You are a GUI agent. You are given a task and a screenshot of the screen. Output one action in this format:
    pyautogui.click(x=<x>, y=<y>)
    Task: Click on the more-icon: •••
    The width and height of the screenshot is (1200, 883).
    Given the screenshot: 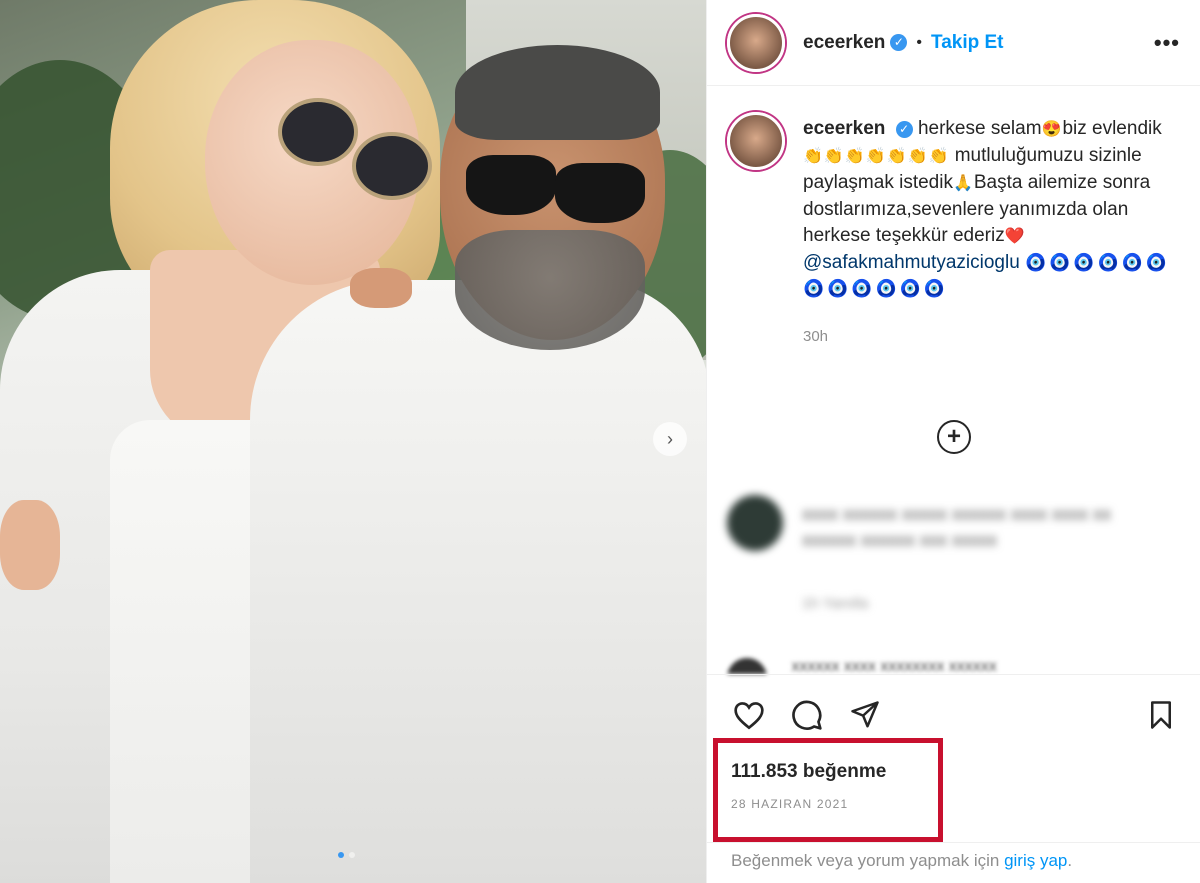 What is the action you would take?
    pyautogui.click(x=1167, y=43)
    